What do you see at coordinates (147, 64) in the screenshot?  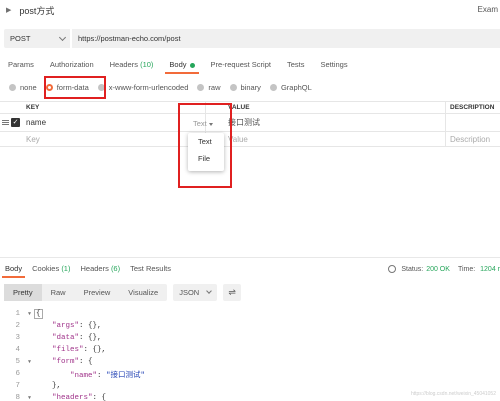 I see `headers-count: (10)` at bounding box center [147, 64].